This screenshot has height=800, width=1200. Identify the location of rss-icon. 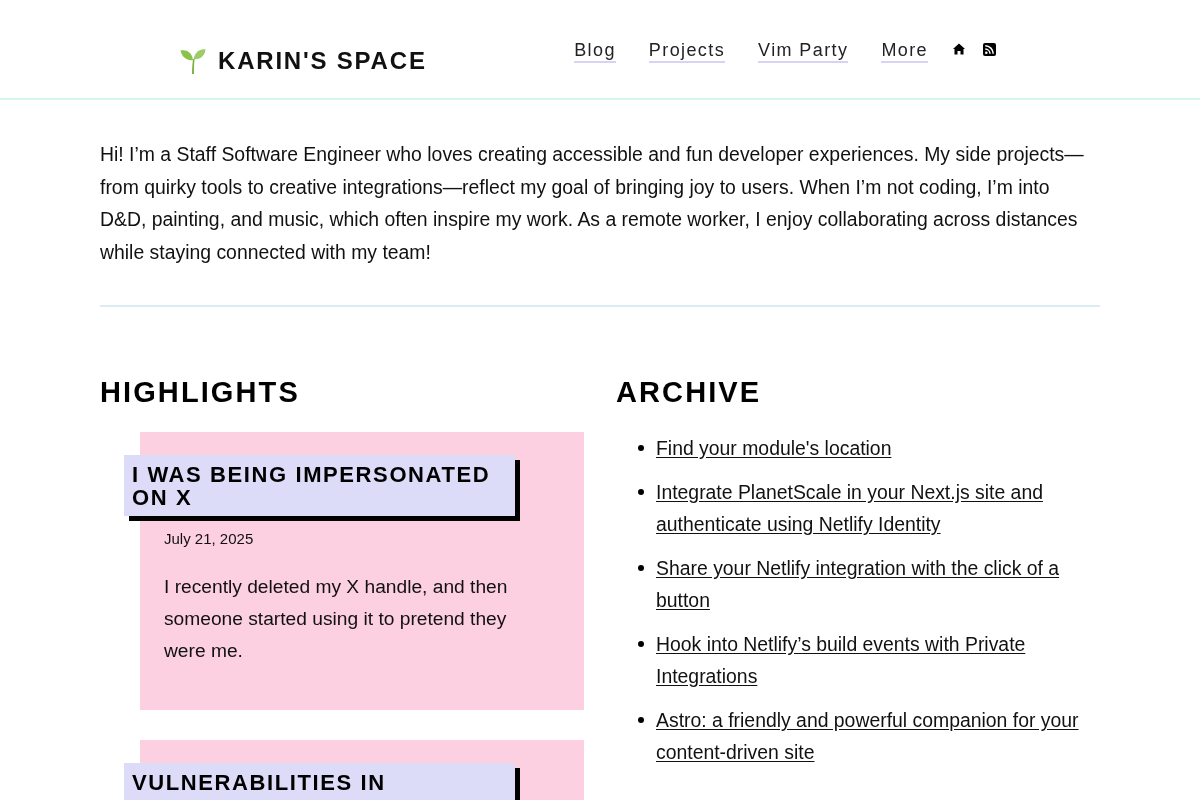
(989, 49).